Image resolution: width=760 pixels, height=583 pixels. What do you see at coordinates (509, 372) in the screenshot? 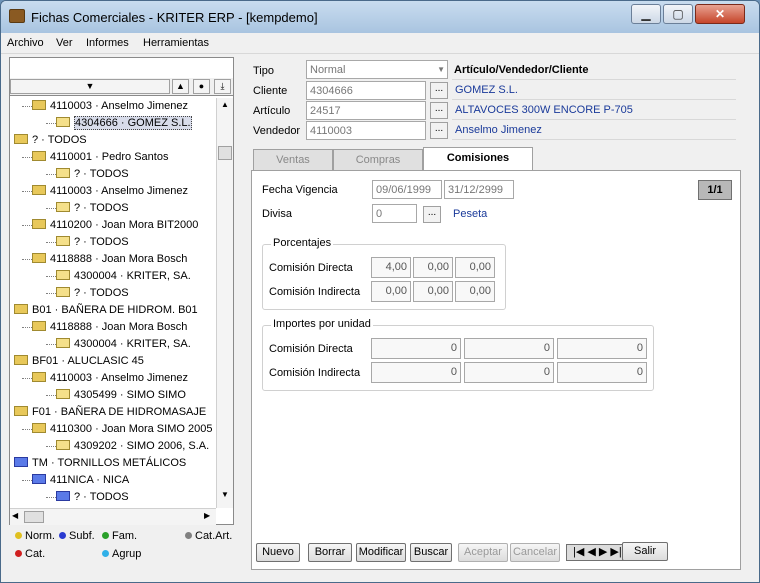
I see `imp-indirecta-2: 0` at bounding box center [509, 372].